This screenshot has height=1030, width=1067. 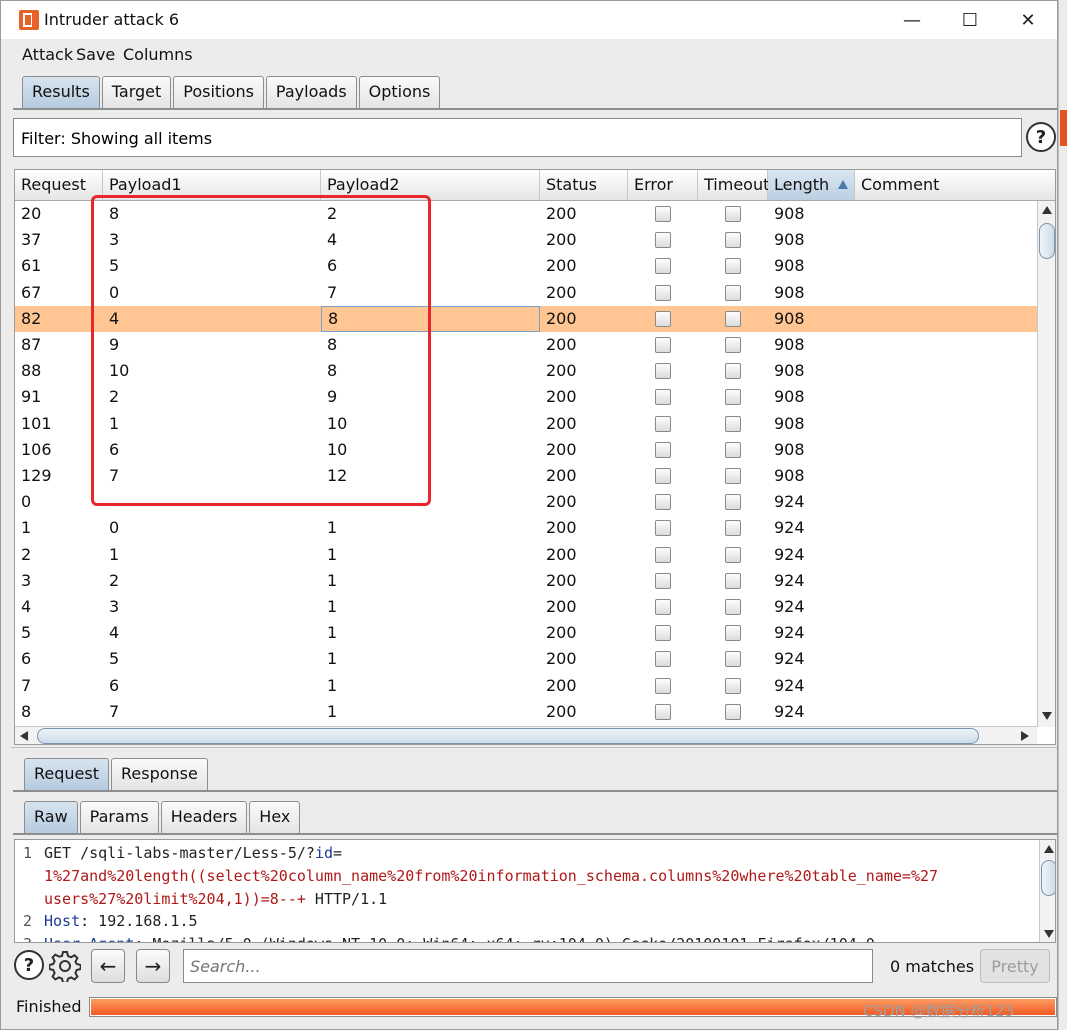 What do you see at coordinates (526, 293) in the screenshot?
I see `table-row: 67 0 7 200 908` at bounding box center [526, 293].